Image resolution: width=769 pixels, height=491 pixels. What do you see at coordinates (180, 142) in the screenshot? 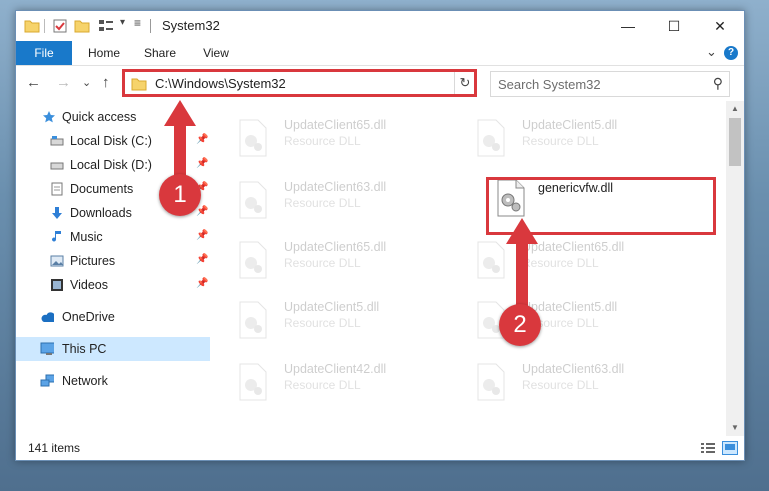
I see `arrow-1-icon` at bounding box center [180, 142].